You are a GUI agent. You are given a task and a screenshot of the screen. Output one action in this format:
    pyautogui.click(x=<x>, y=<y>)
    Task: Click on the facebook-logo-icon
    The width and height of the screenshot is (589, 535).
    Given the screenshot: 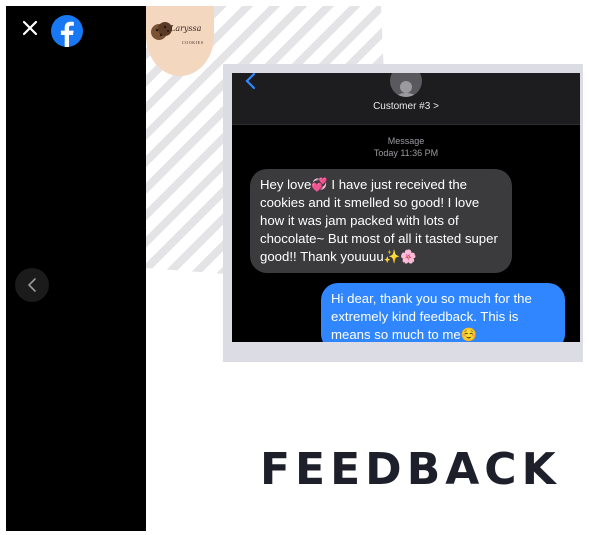 What is the action you would take?
    pyautogui.click(x=67, y=31)
    